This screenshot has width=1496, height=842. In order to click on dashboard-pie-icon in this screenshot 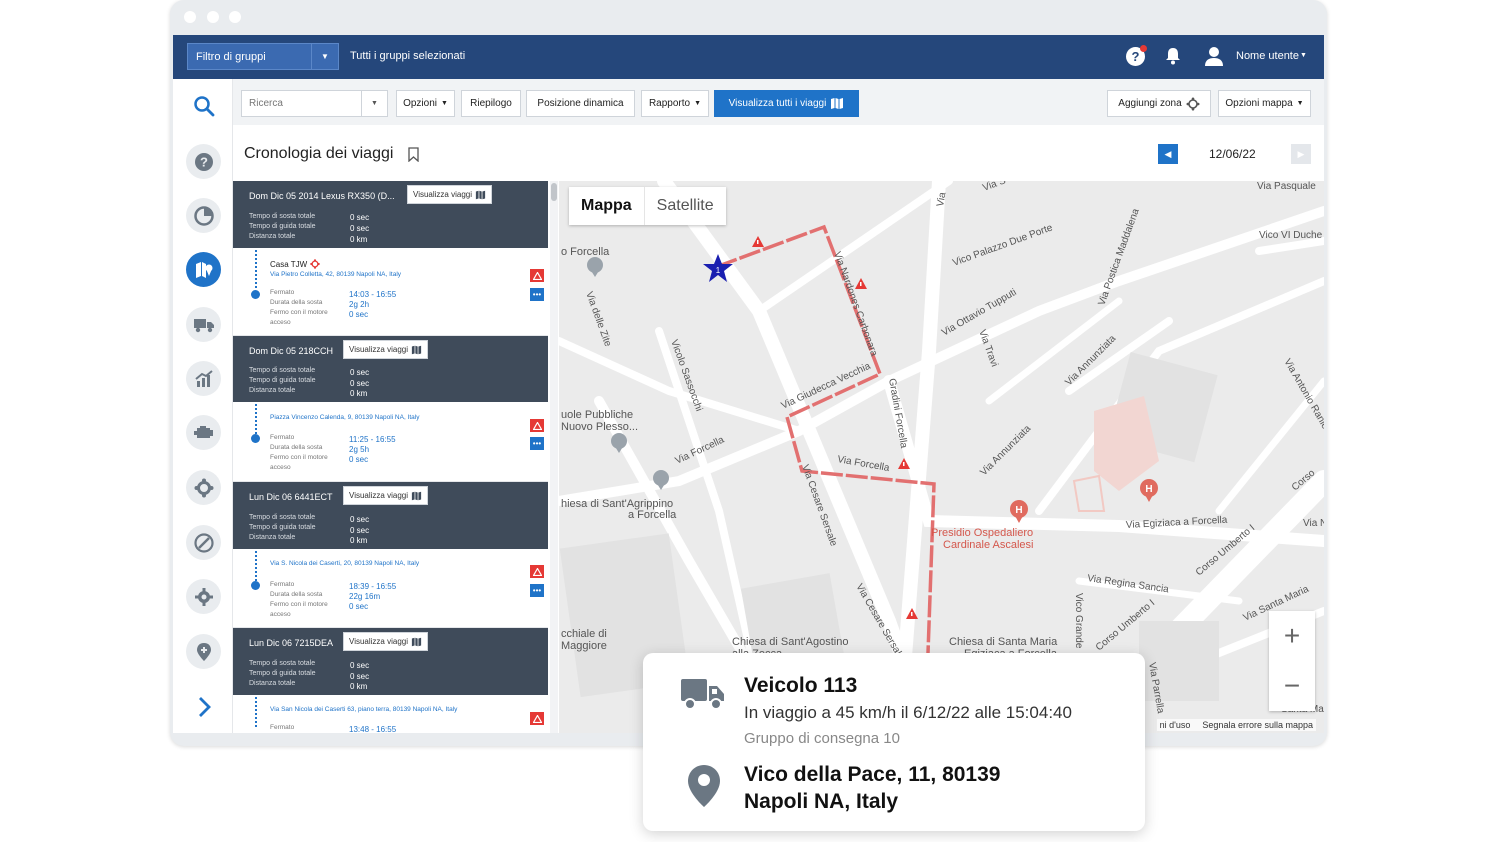, I will do `click(203, 215)`.